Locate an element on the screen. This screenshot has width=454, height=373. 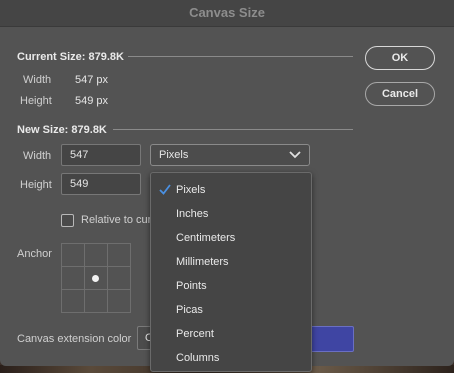
cancel-button: Cancel is located at coordinates (400, 94).